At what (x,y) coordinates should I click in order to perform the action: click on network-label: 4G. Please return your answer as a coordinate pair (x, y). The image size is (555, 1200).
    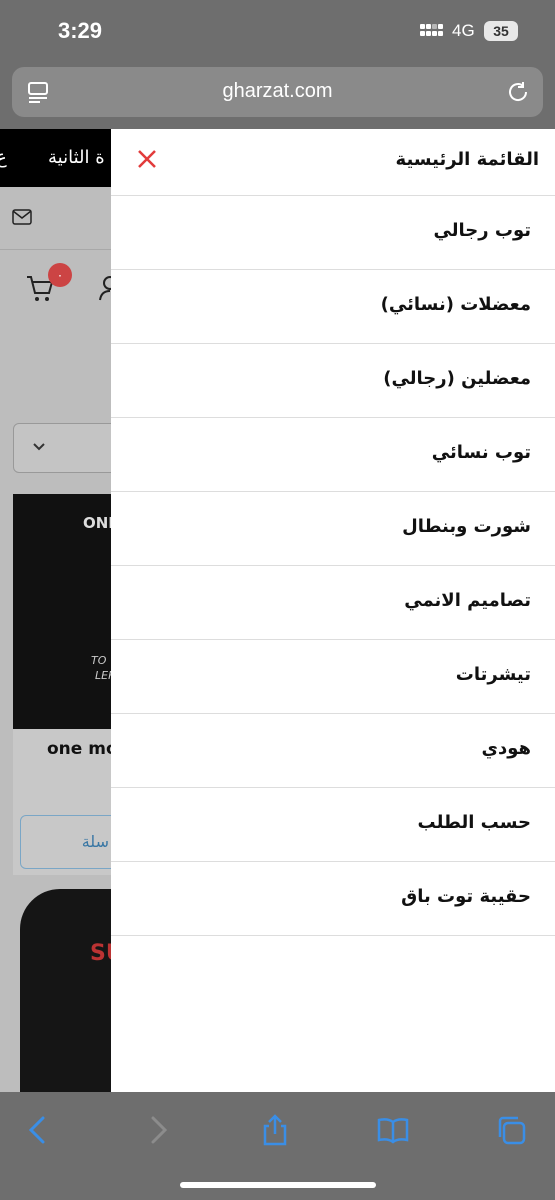
    Looking at the image, I should click on (463, 30).